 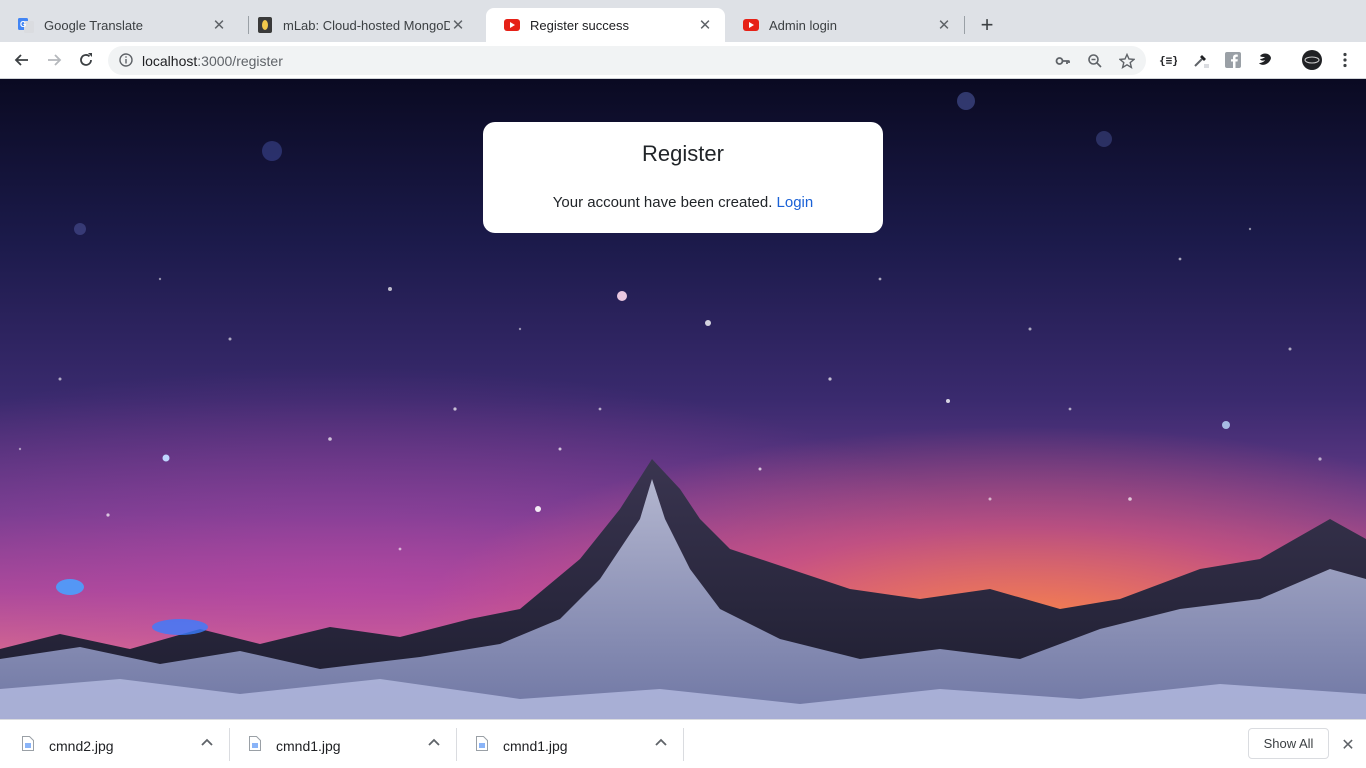 What do you see at coordinates (23, 24) in the screenshot?
I see `svg-text: G` at bounding box center [23, 24].